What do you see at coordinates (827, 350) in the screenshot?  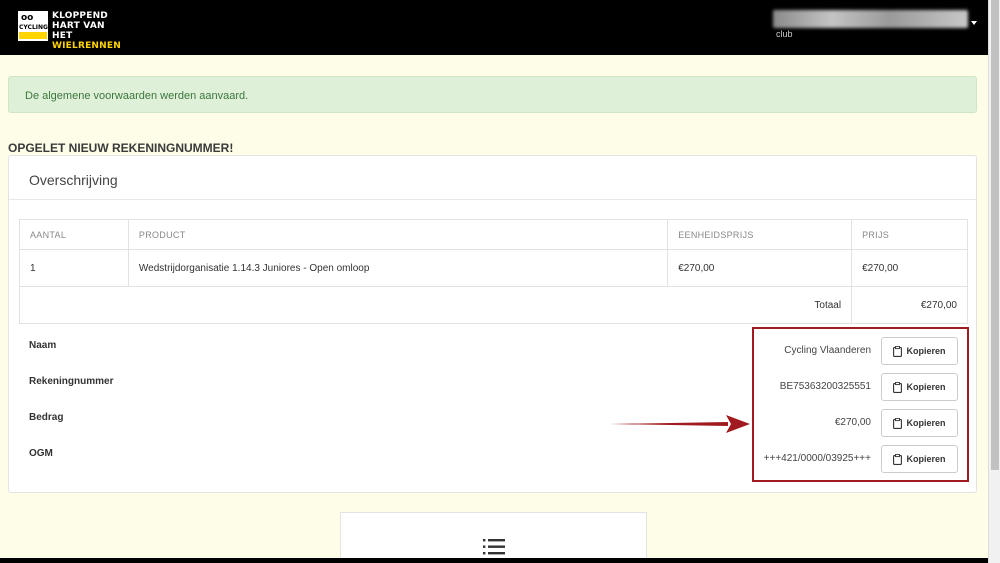 I see `value-naam: Cycling Vlaanderen` at bounding box center [827, 350].